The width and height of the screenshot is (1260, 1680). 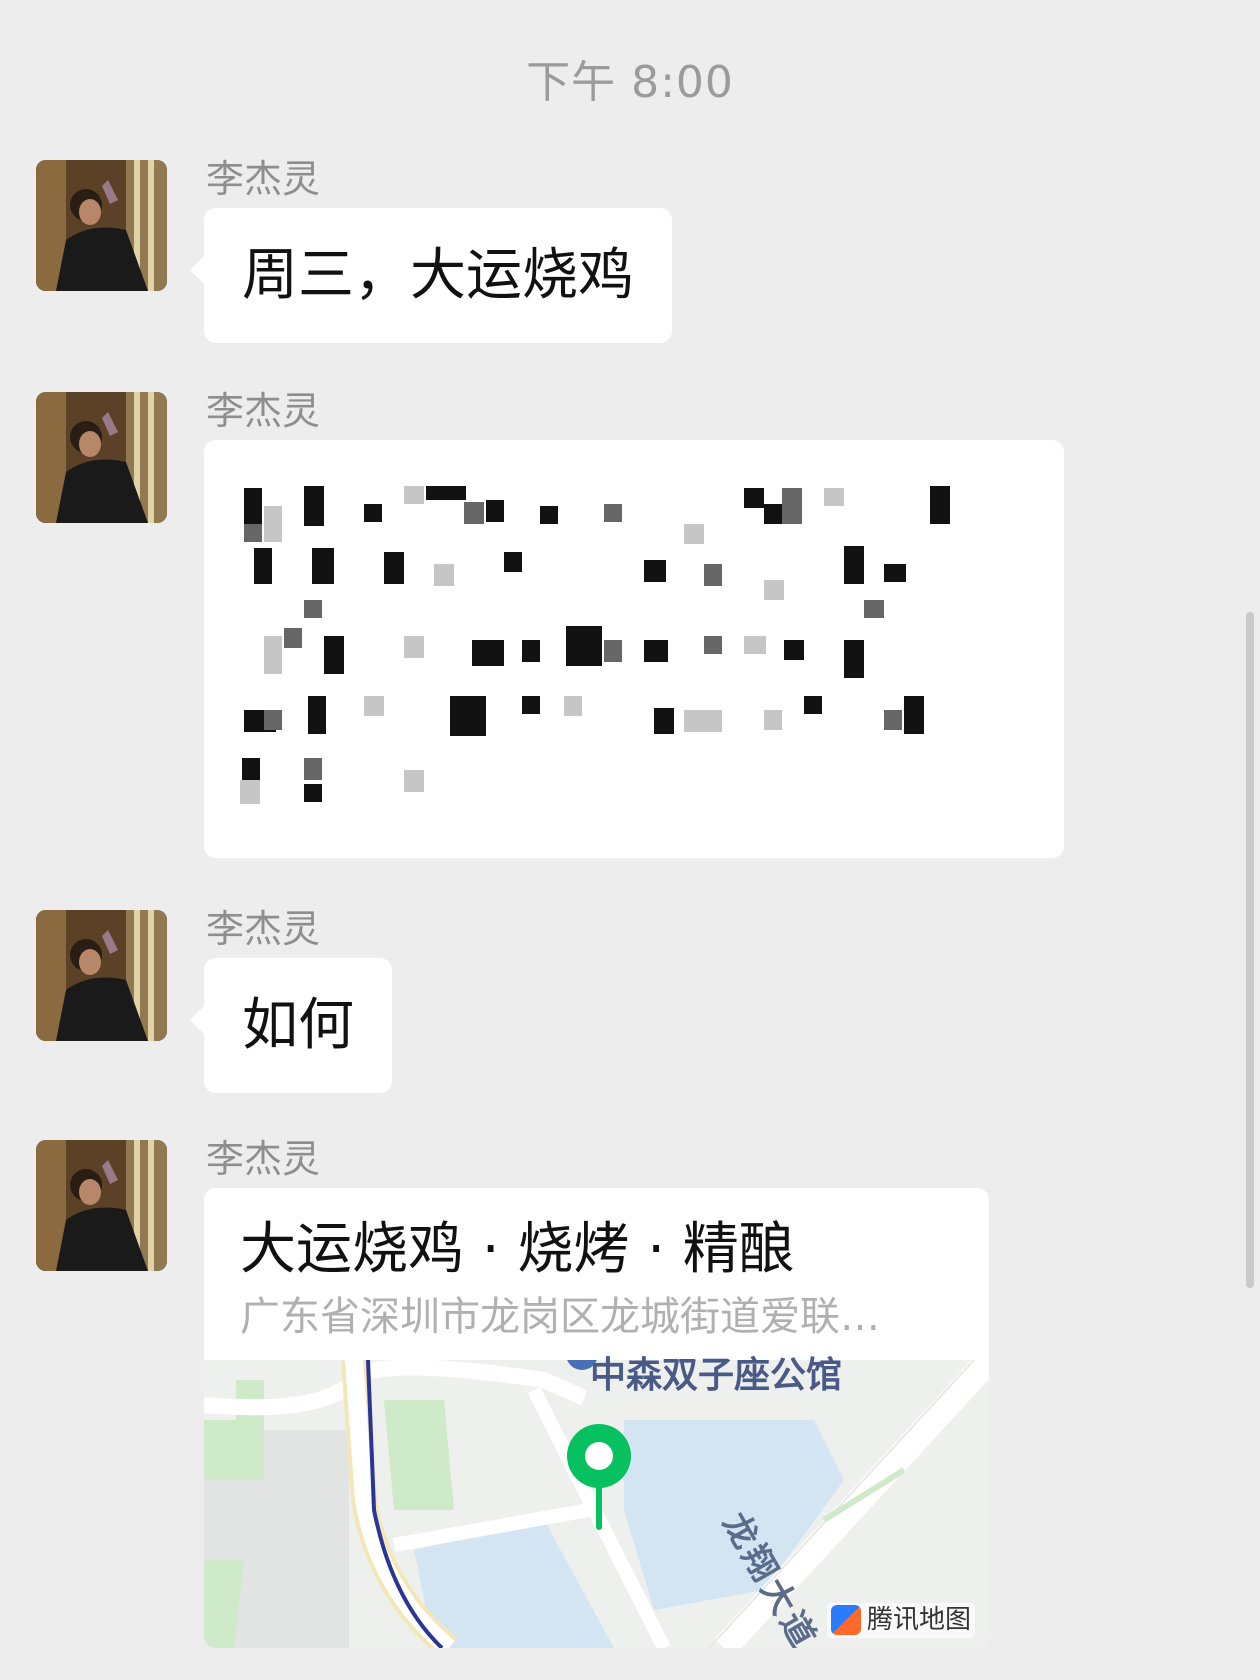 What do you see at coordinates (630, 82) in the screenshot?
I see `message-timestamp: 下午 8:00` at bounding box center [630, 82].